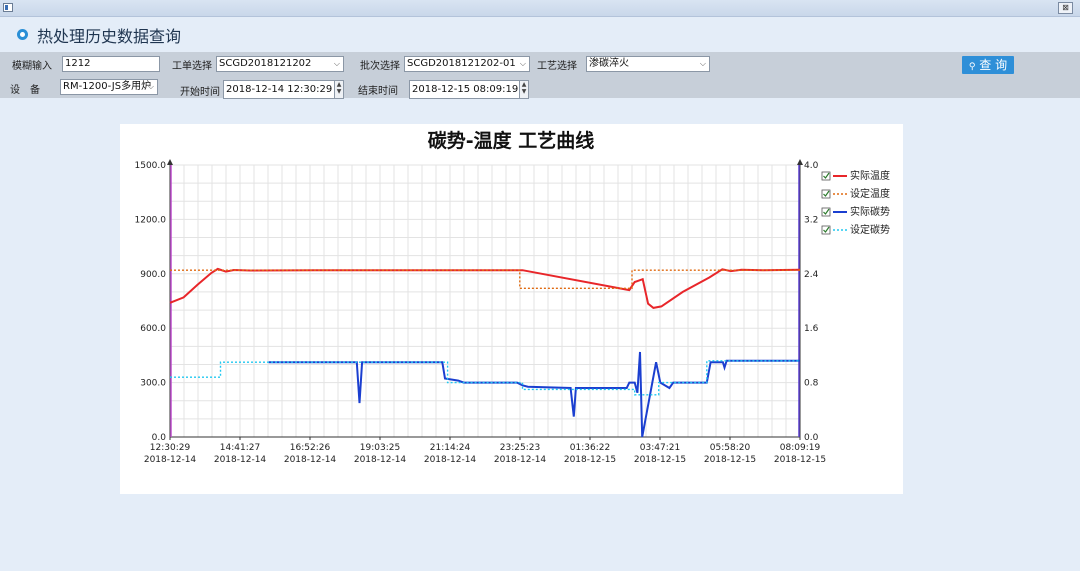 The image size is (1080, 571). What do you see at coordinates (540, 8) in the screenshot?
I see `window-titlebar: ⊠` at bounding box center [540, 8].